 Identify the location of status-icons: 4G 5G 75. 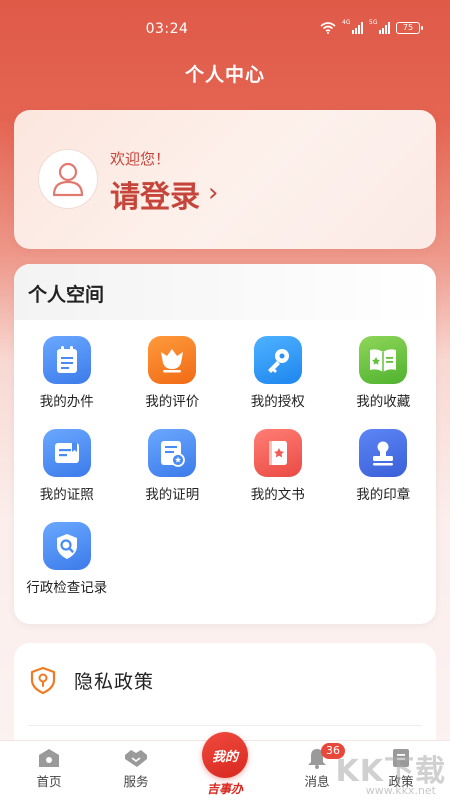
(371, 26).